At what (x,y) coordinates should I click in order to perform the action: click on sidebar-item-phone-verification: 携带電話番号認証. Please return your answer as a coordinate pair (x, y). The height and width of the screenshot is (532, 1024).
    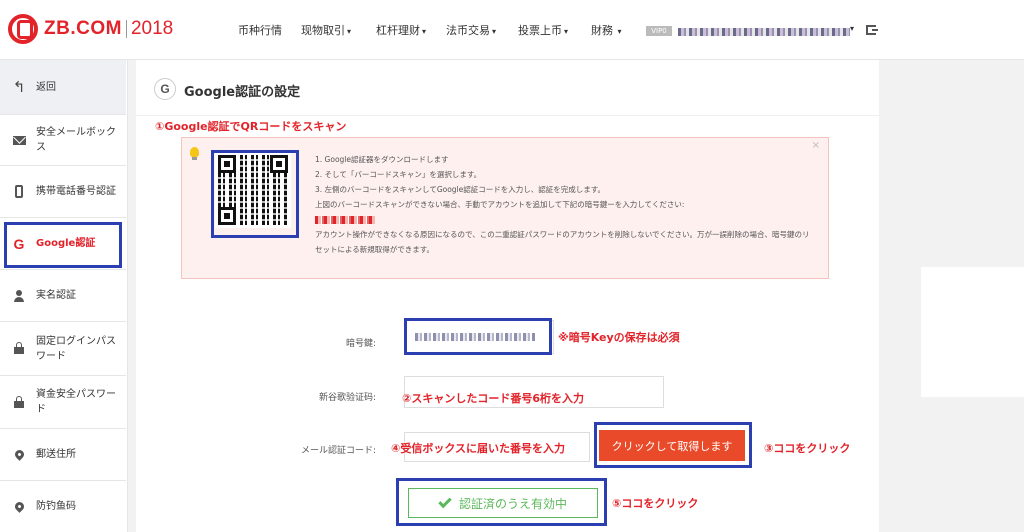
    Looking at the image, I should click on (63, 192).